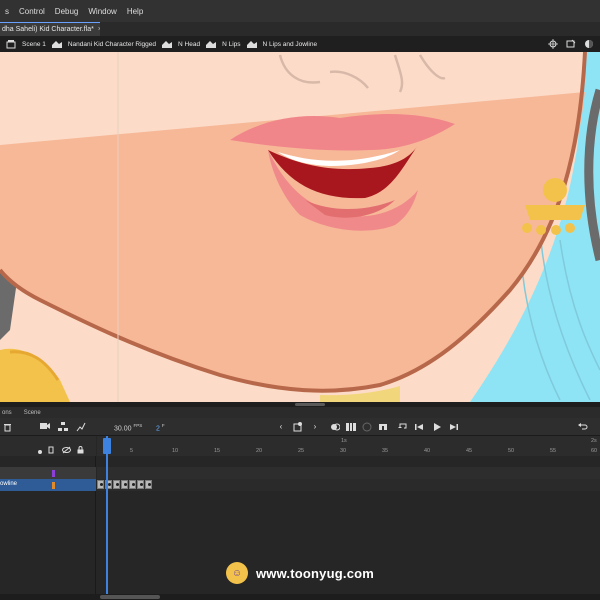 This screenshot has width=600, height=600. Describe the element at coordinates (7, 413) in the screenshot. I see `tab-actions: ons` at that location.